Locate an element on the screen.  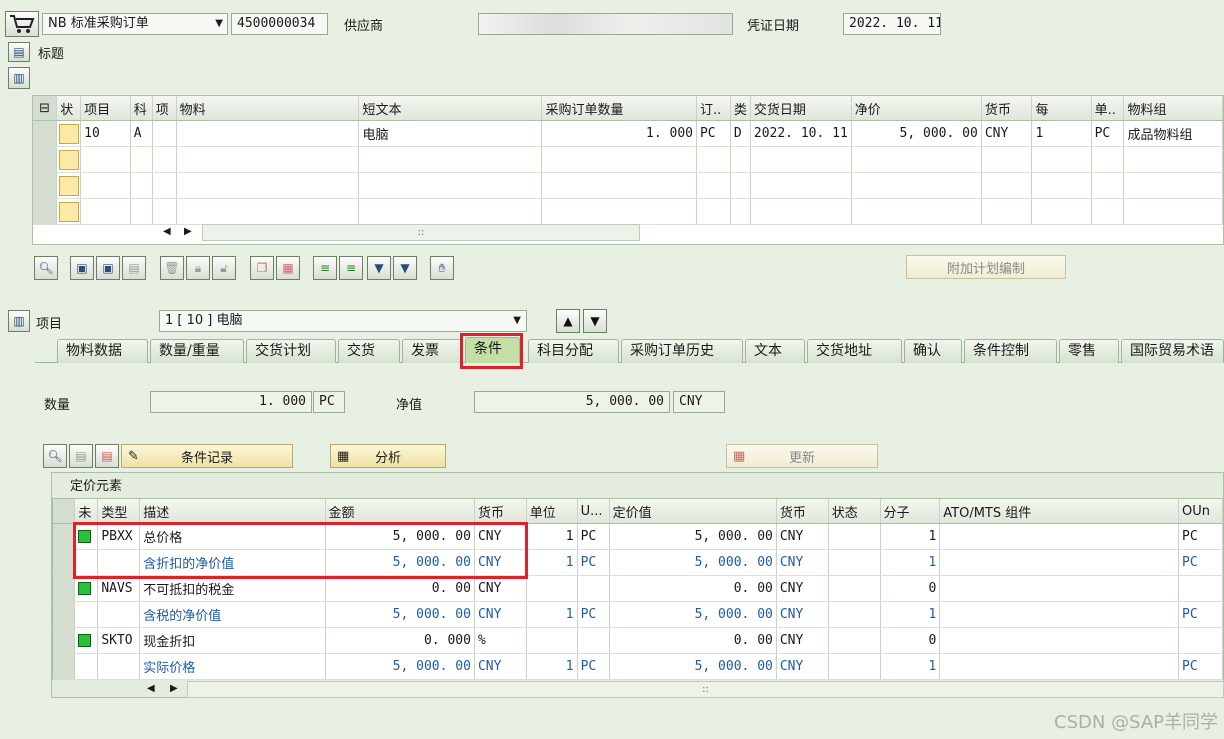
items-collapse-icon: ▥ is located at coordinates (19, 78).